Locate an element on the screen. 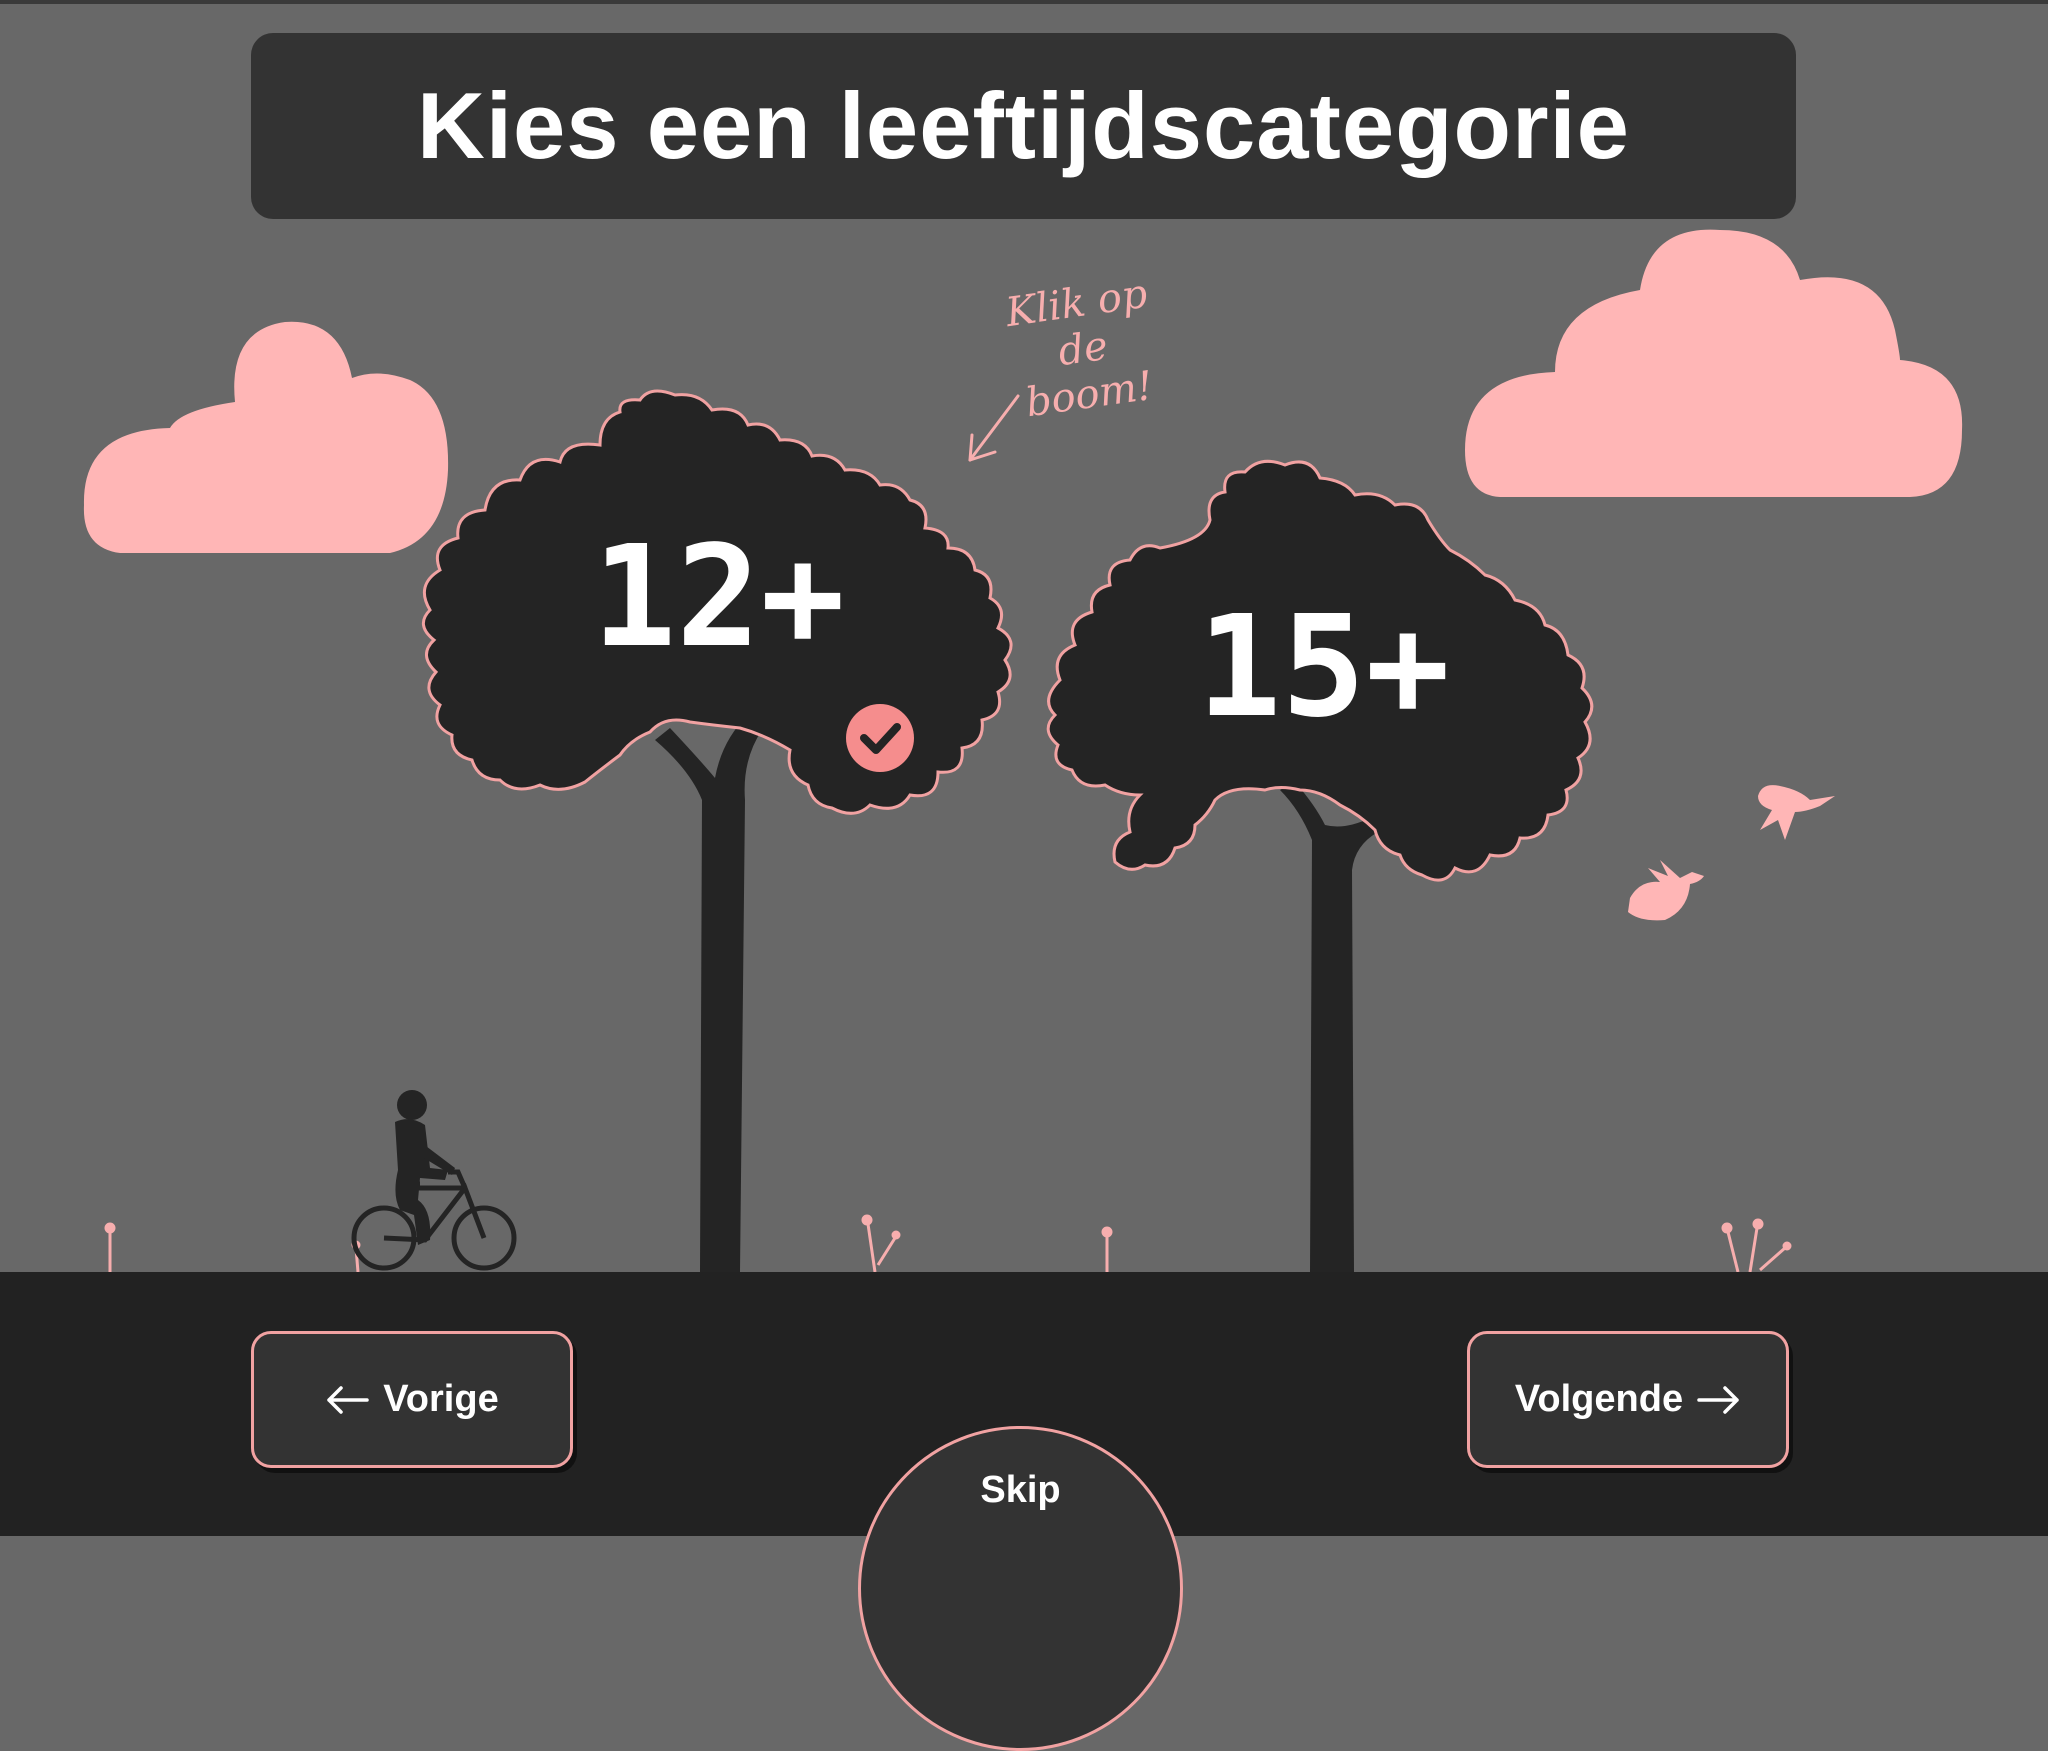 The image size is (2048, 1751). age-option-12: 12+ is located at coordinates (718, 598).